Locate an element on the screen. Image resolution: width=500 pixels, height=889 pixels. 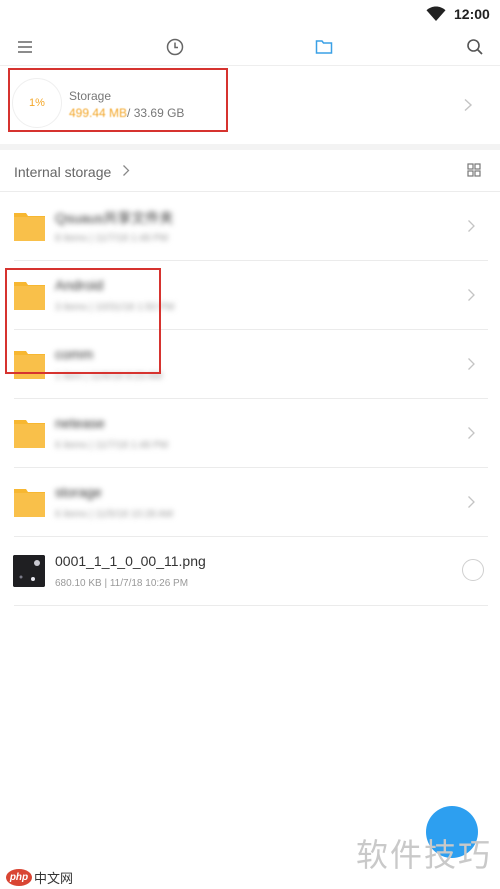
status-bar: 12:00 is located at coordinates (250, 14).